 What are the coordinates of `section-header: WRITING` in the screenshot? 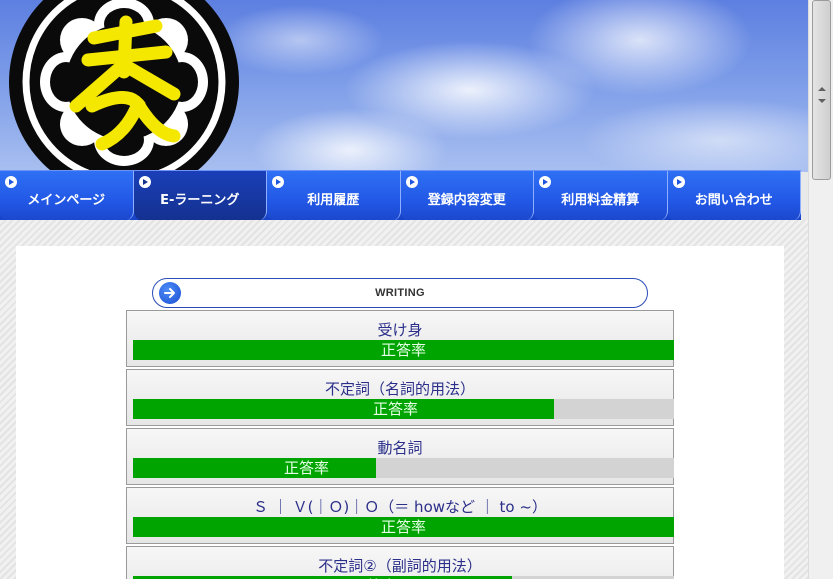 It's located at (400, 293).